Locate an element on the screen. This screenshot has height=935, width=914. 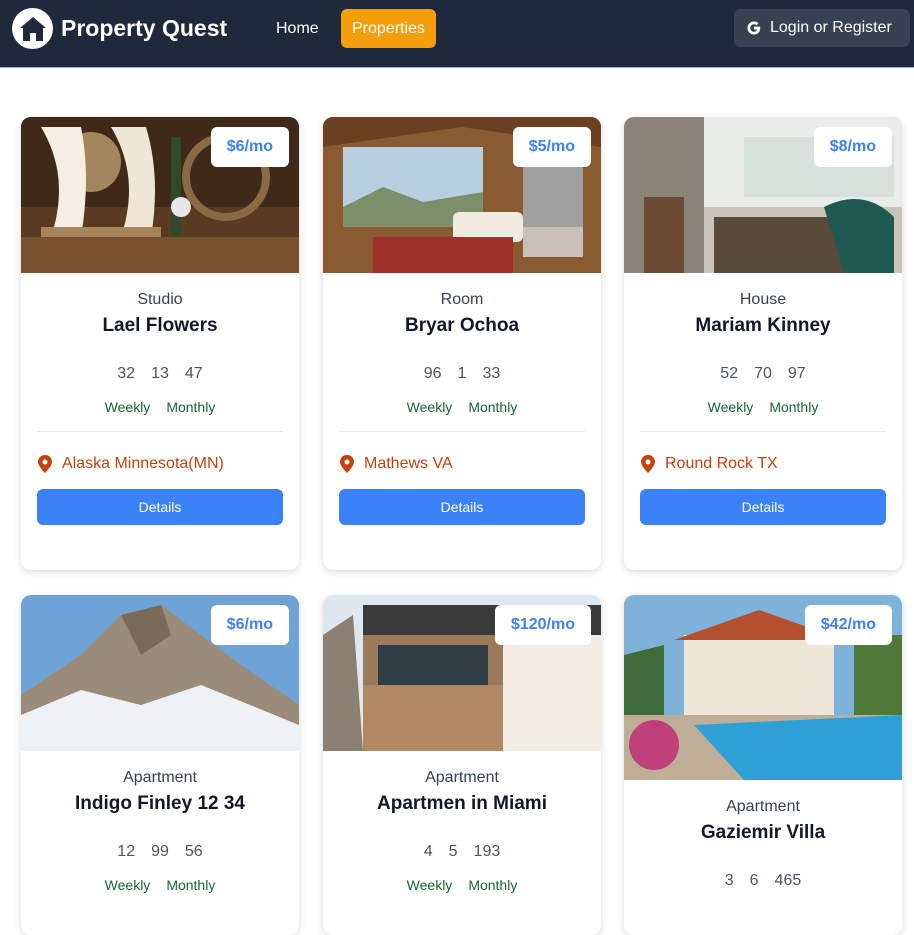
price-badge: $5/mo is located at coordinates (551, 147).